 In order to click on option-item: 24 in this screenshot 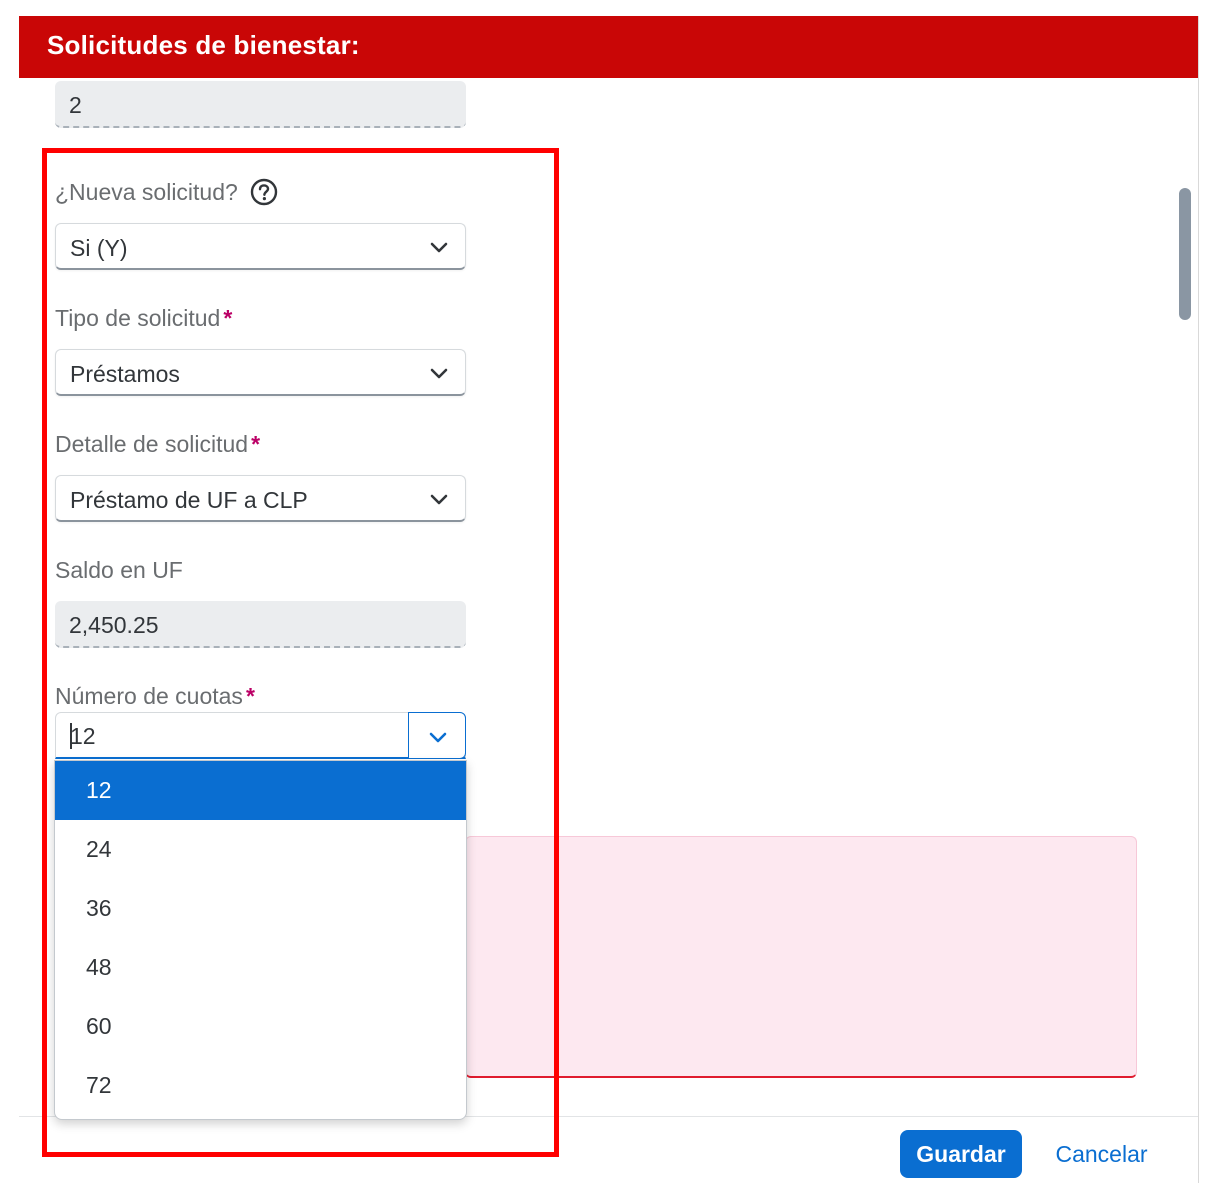, I will do `click(260, 849)`.